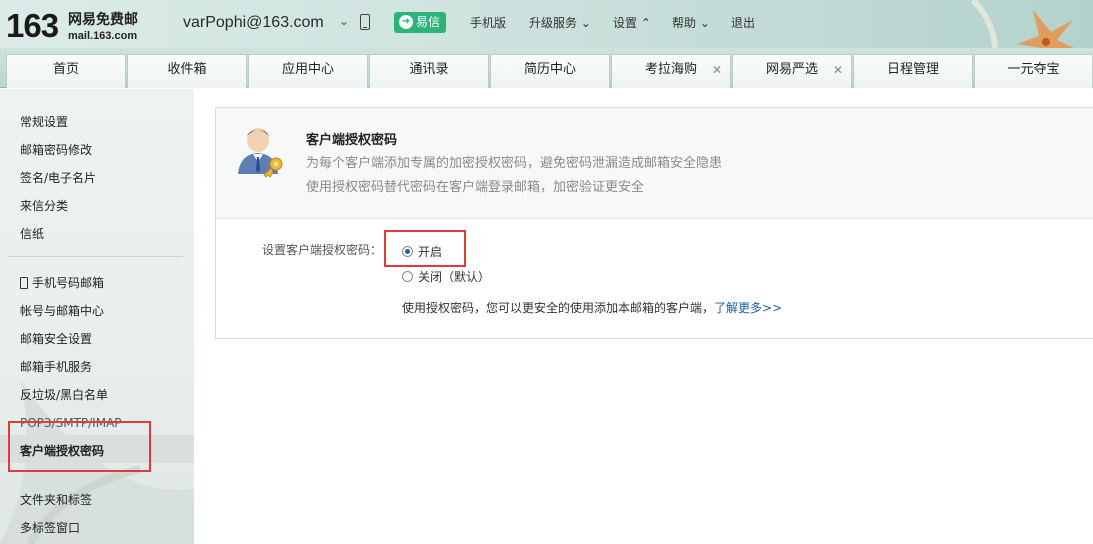 This screenshot has width=1093, height=544. I want to click on sidebar-item-phone-mailbox: 手机号码邮箱, so click(62, 283).